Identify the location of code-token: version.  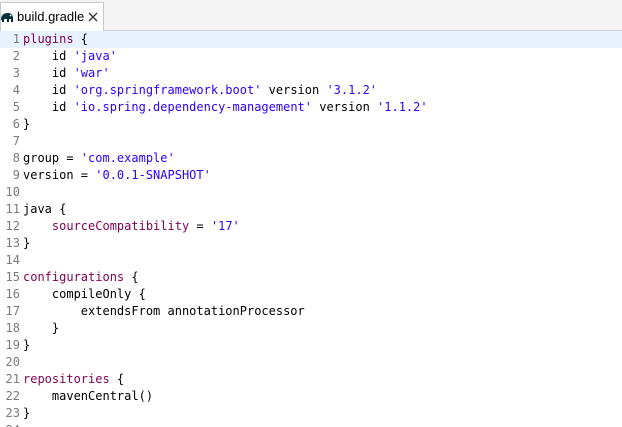
(345, 107).